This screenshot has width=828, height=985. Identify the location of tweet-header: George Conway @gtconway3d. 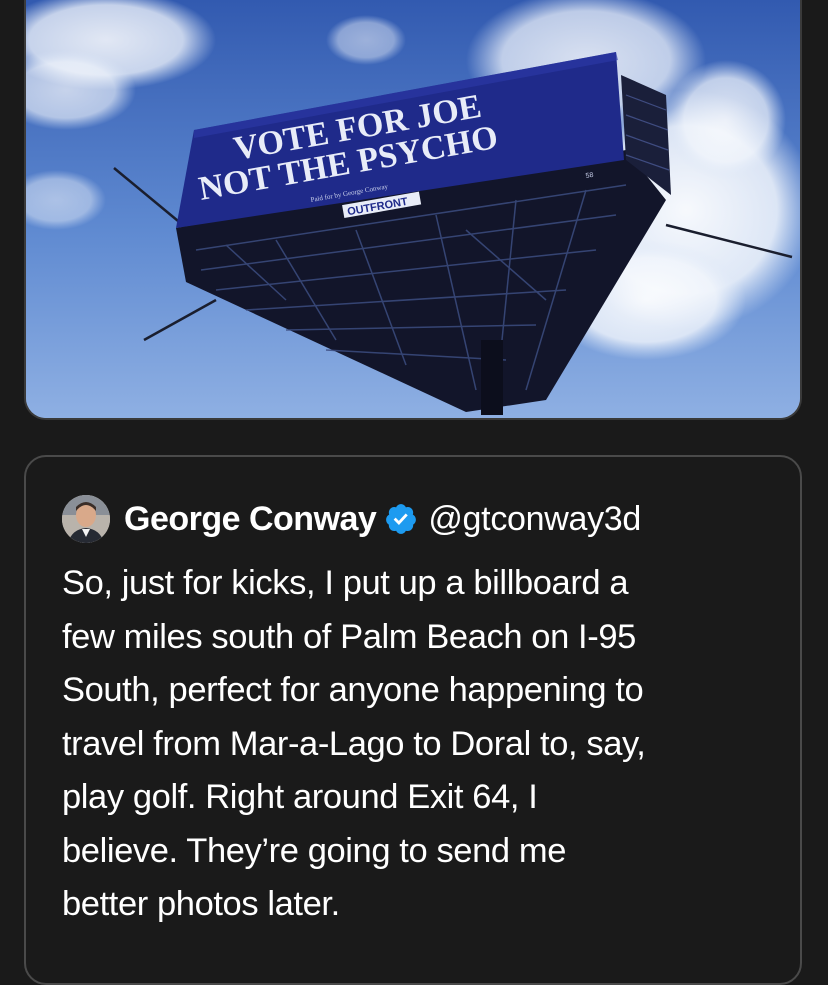
(351, 519).